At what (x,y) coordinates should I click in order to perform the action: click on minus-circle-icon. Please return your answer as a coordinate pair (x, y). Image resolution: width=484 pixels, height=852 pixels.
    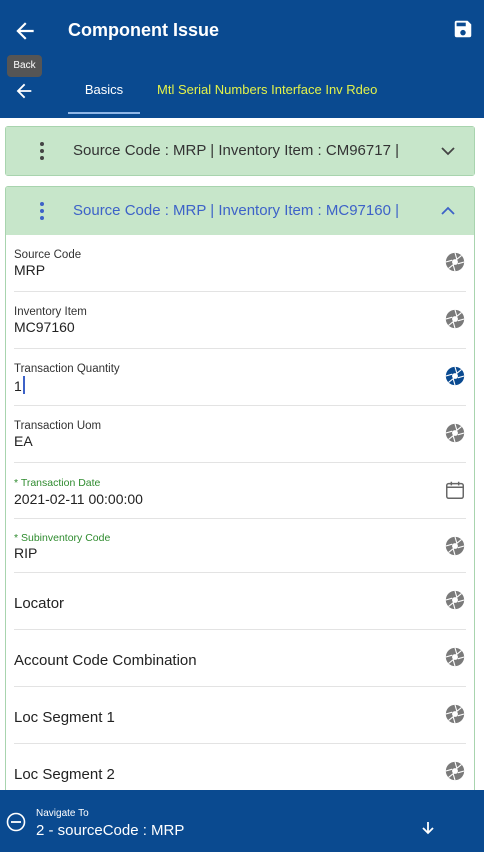
    Looking at the image, I should click on (16, 822).